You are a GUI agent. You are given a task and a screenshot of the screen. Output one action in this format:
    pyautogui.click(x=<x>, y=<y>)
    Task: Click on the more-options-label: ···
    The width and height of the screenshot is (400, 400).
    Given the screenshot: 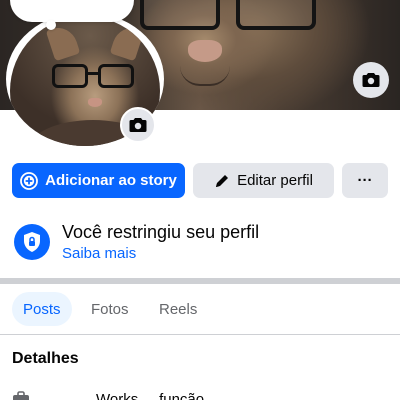 What is the action you would take?
    pyautogui.click(x=365, y=180)
    